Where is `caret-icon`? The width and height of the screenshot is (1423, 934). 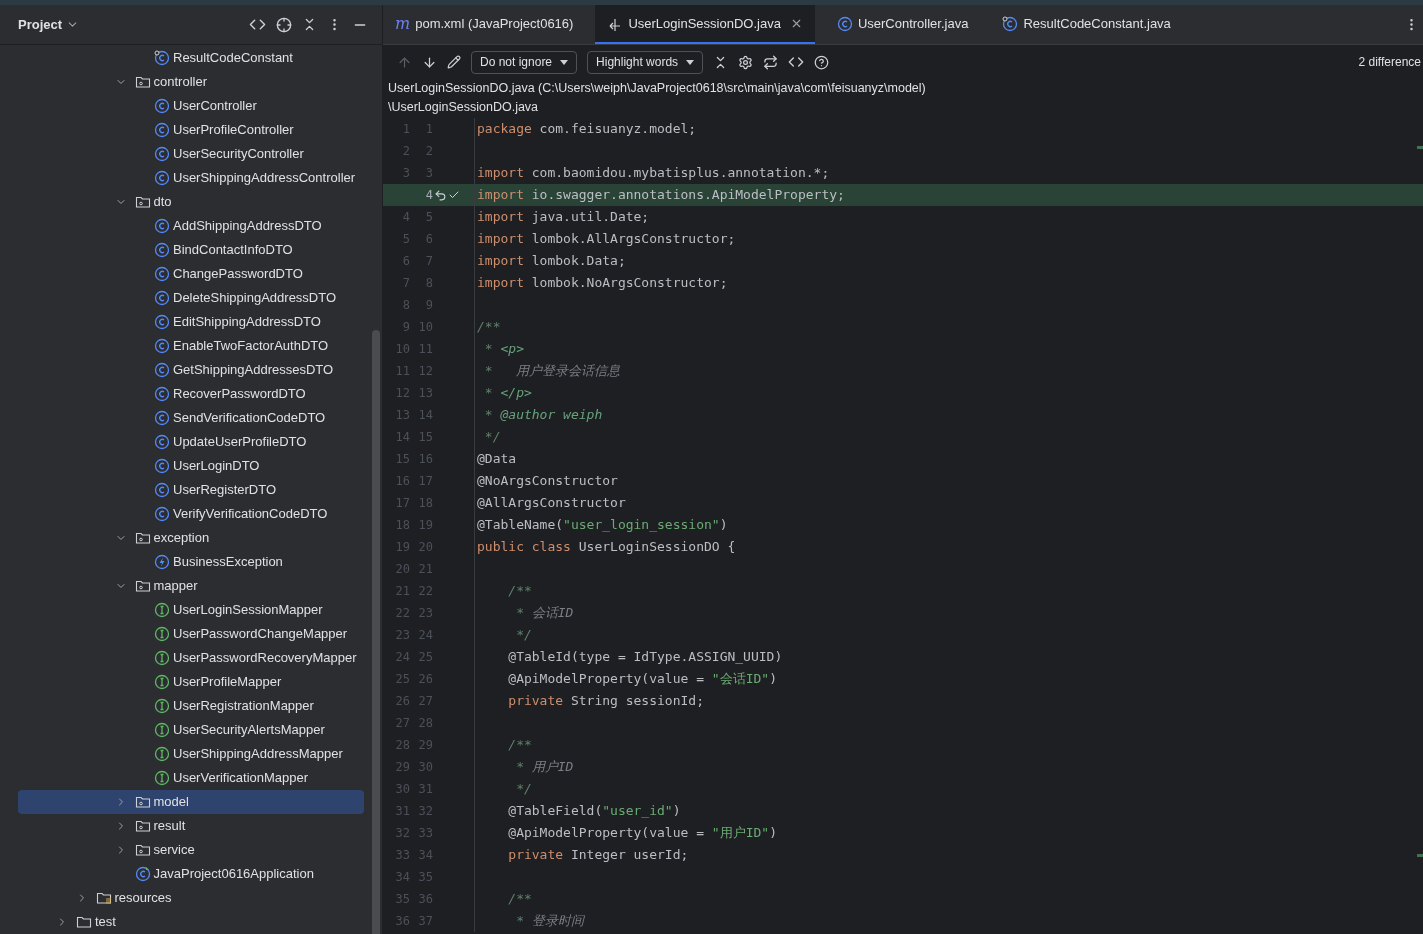 caret-icon is located at coordinates (690, 62).